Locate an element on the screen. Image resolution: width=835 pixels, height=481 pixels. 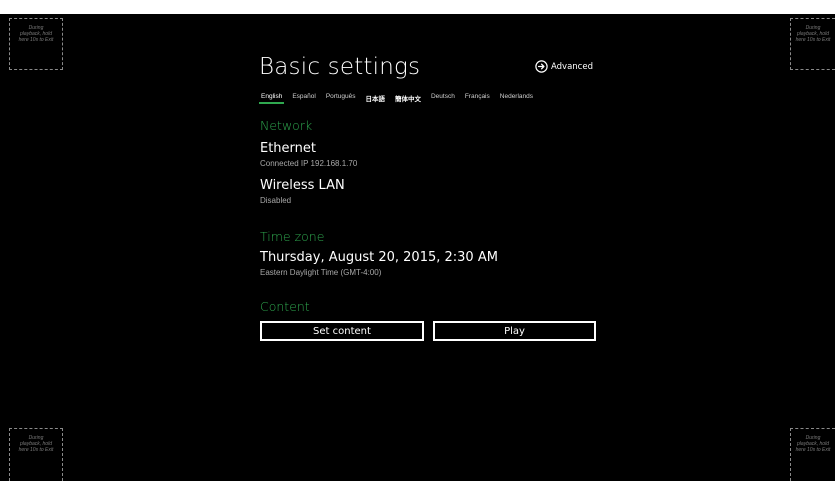
time-zone-label: Eastern Daylight Time (GMT-4:00) is located at coordinates (321, 272).